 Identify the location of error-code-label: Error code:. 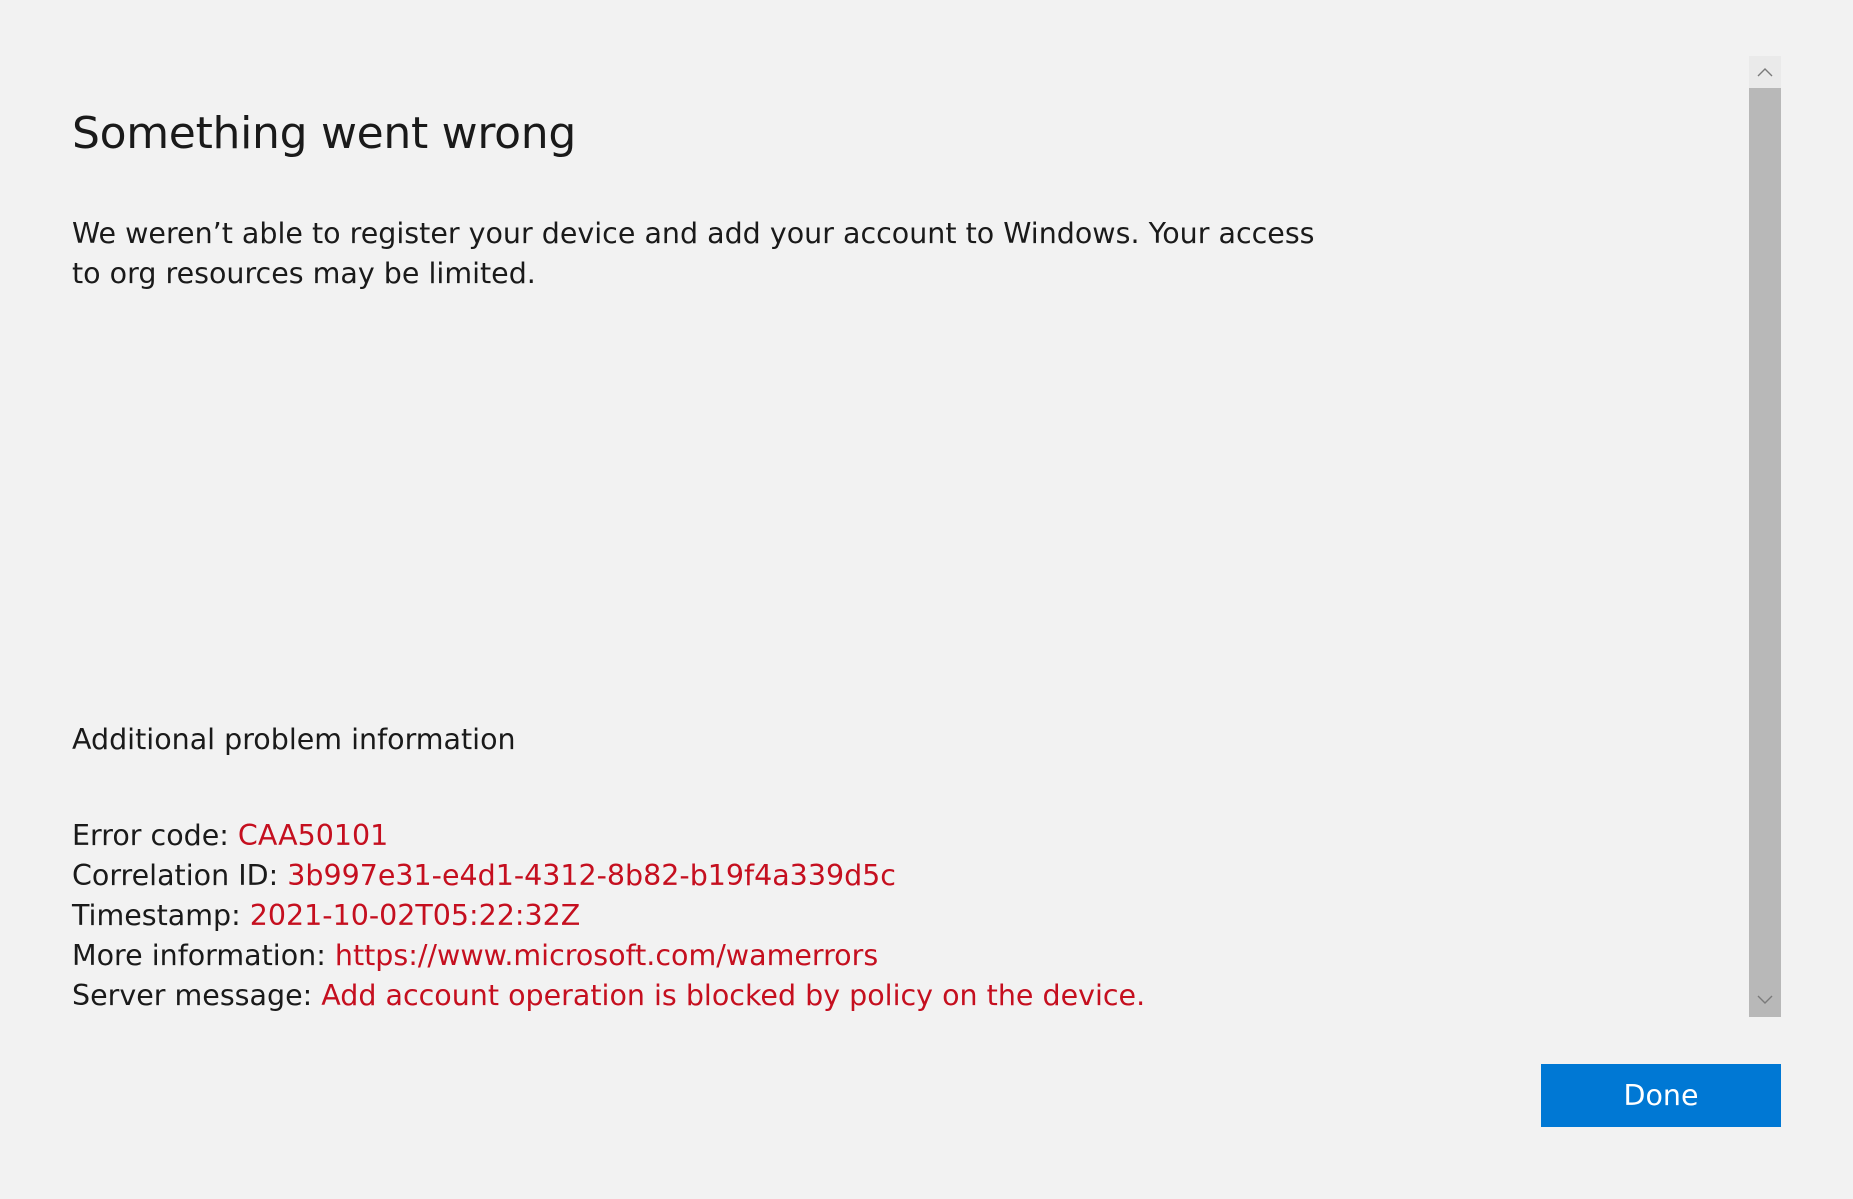
(155, 835).